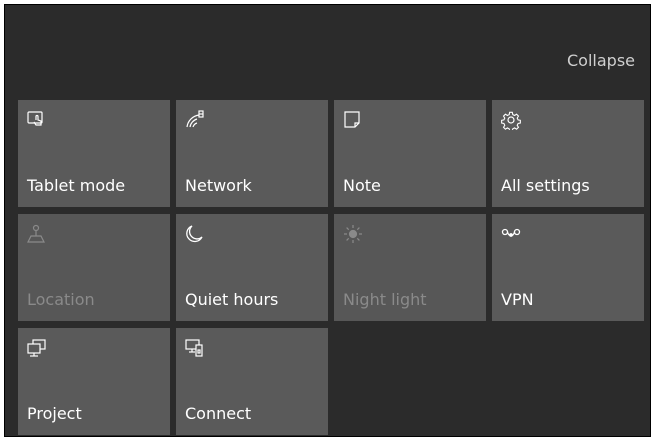 Image resolution: width=655 pixels, height=441 pixels. Describe the element at coordinates (410, 153) in the screenshot. I see `tile-note: Note` at that location.